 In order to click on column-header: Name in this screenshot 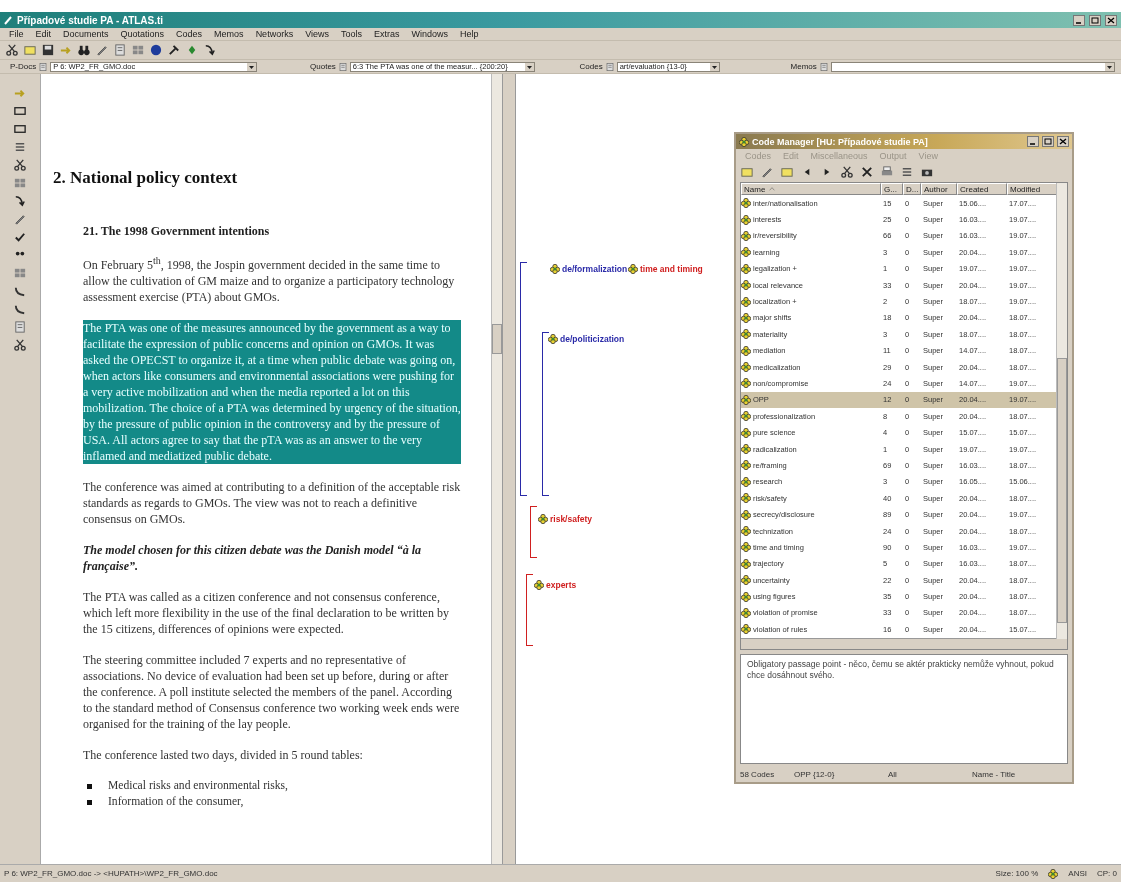, I will do `click(811, 189)`.